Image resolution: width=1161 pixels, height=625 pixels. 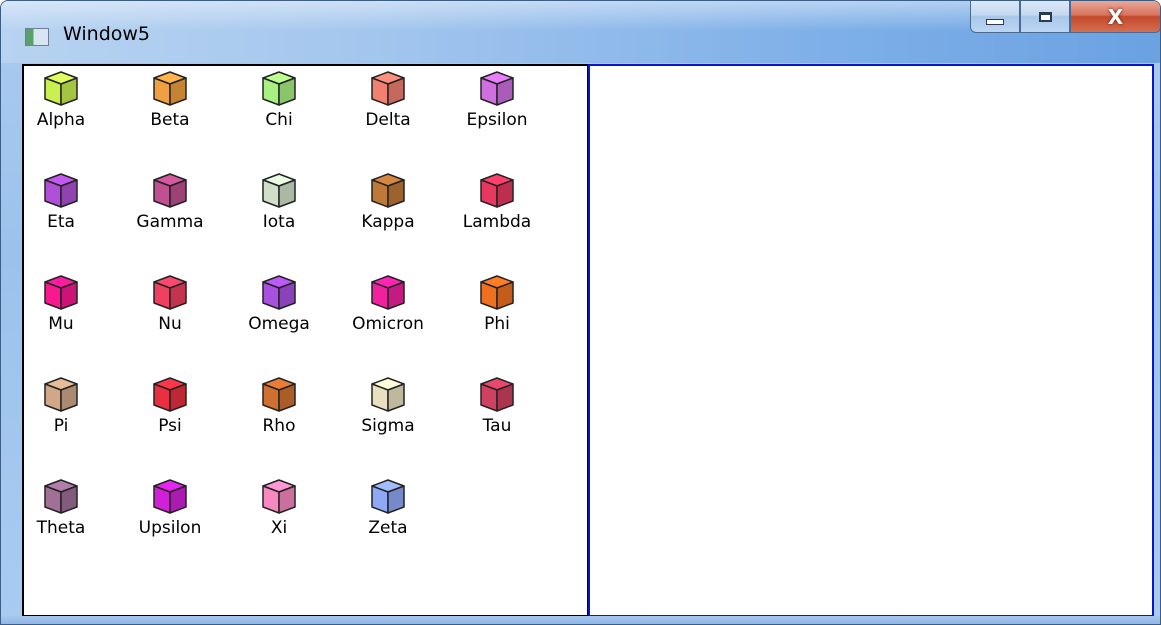 I want to click on list-item-label: Mu, so click(x=61, y=324).